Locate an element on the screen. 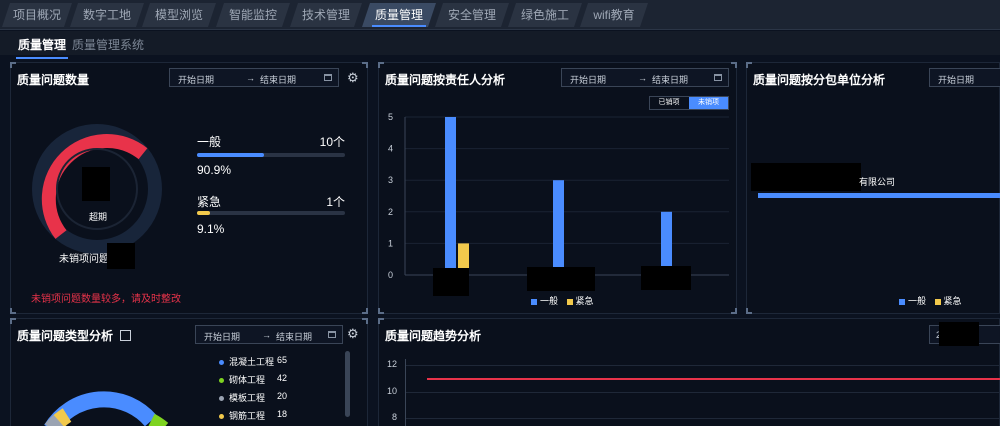  date-range-picker: 开始日期 is located at coordinates (964, 77).